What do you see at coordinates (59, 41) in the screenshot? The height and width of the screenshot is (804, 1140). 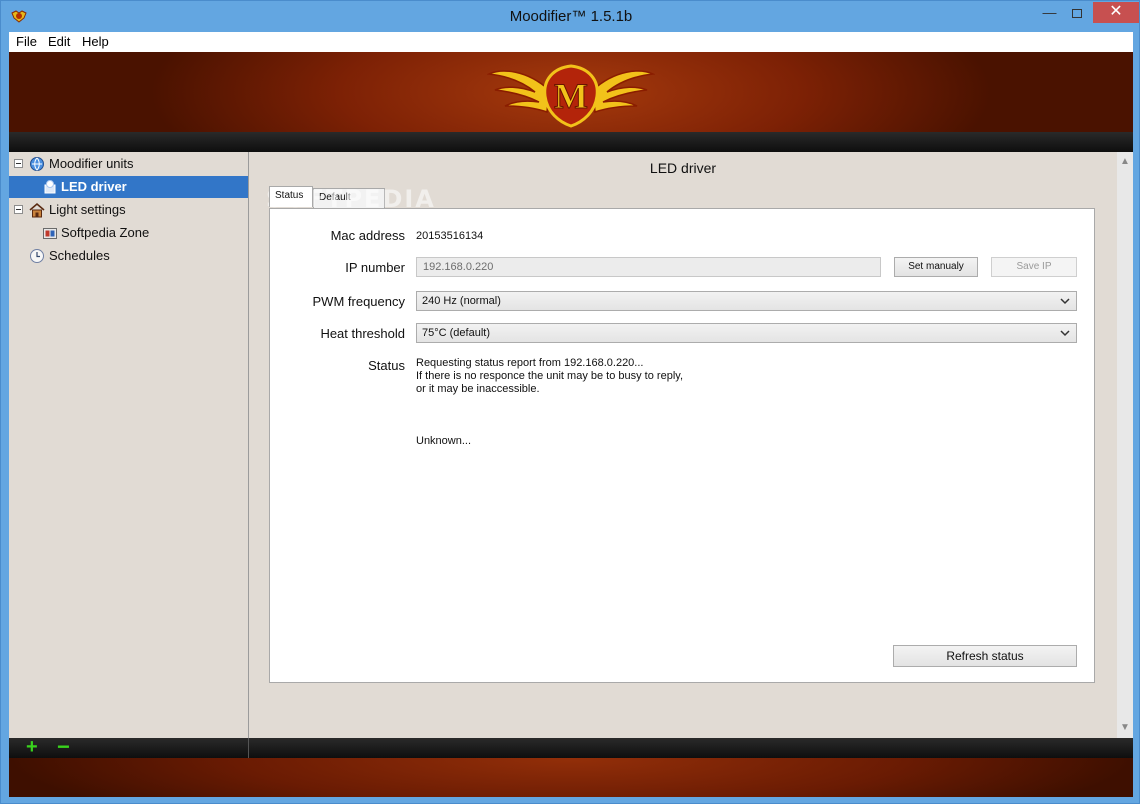 I see `menu-edit: Edit` at bounding box center [59, 41].